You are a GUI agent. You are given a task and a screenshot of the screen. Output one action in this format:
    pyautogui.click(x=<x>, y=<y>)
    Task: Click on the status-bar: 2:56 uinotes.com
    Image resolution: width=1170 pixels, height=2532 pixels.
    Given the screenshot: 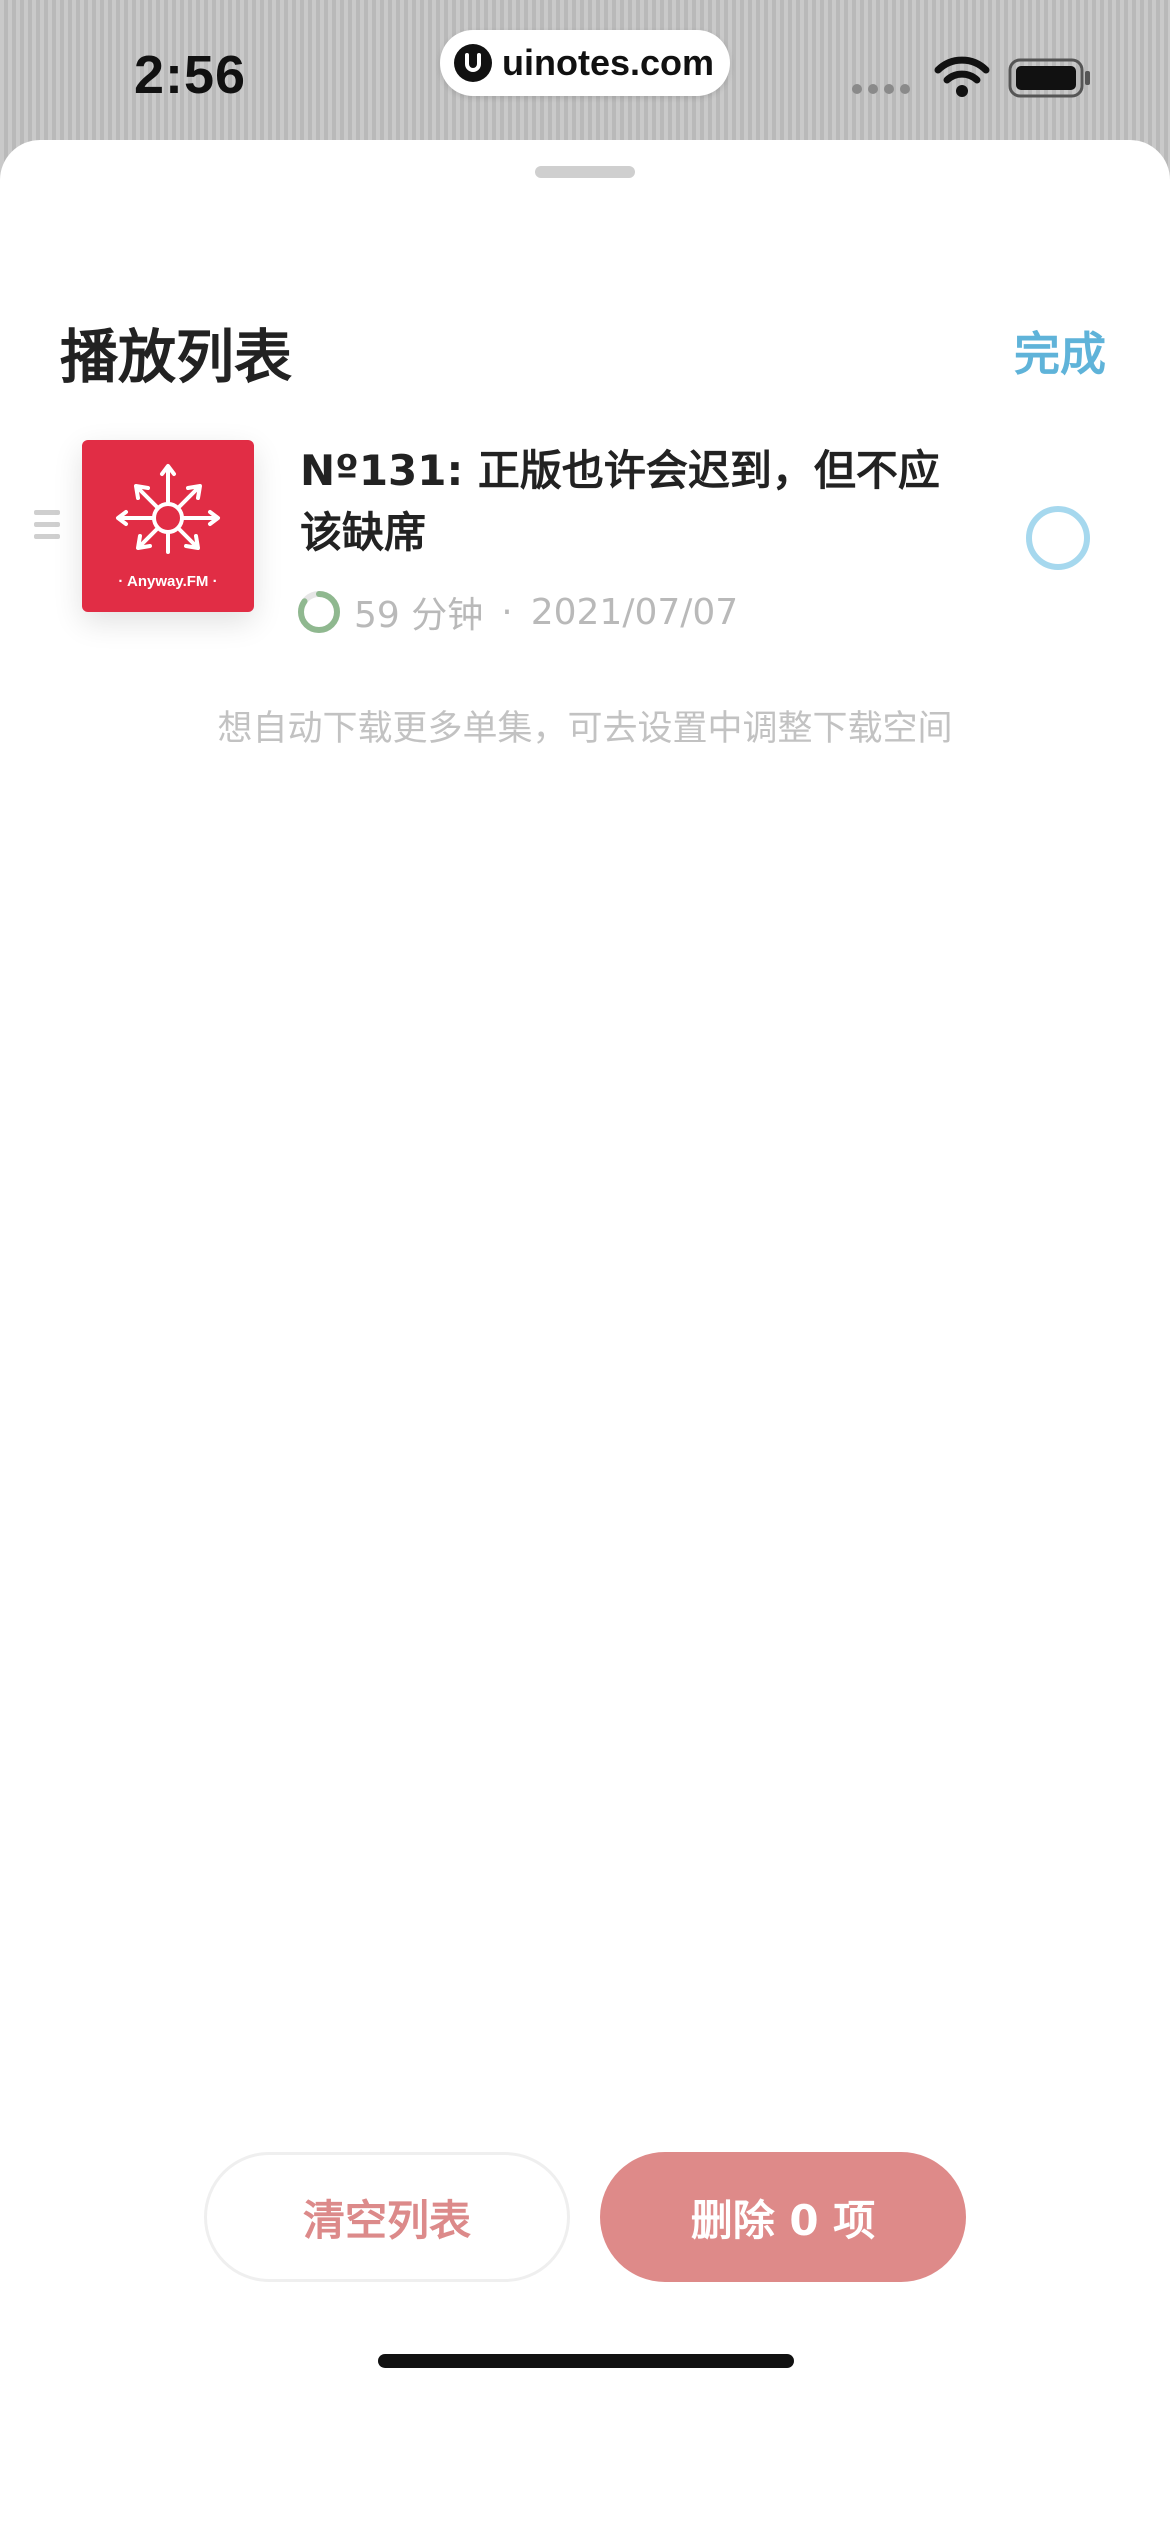 What is the action you would take?
    pyautogui.click(x=585, y=70)
    